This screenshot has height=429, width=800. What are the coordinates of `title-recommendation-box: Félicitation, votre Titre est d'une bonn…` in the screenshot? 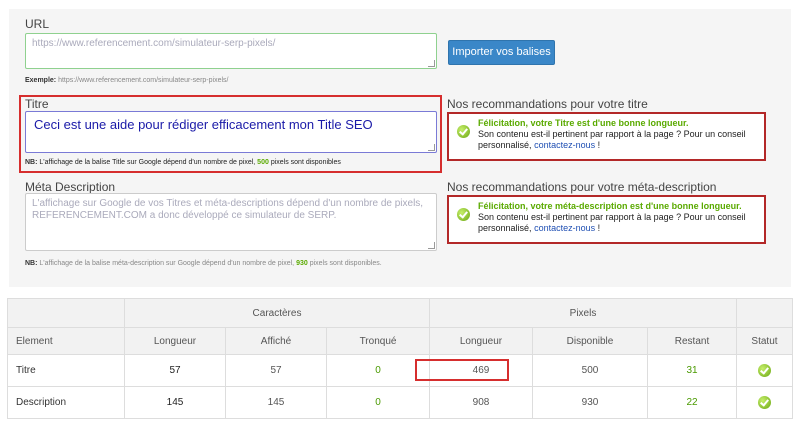 It's located at (606, 136).